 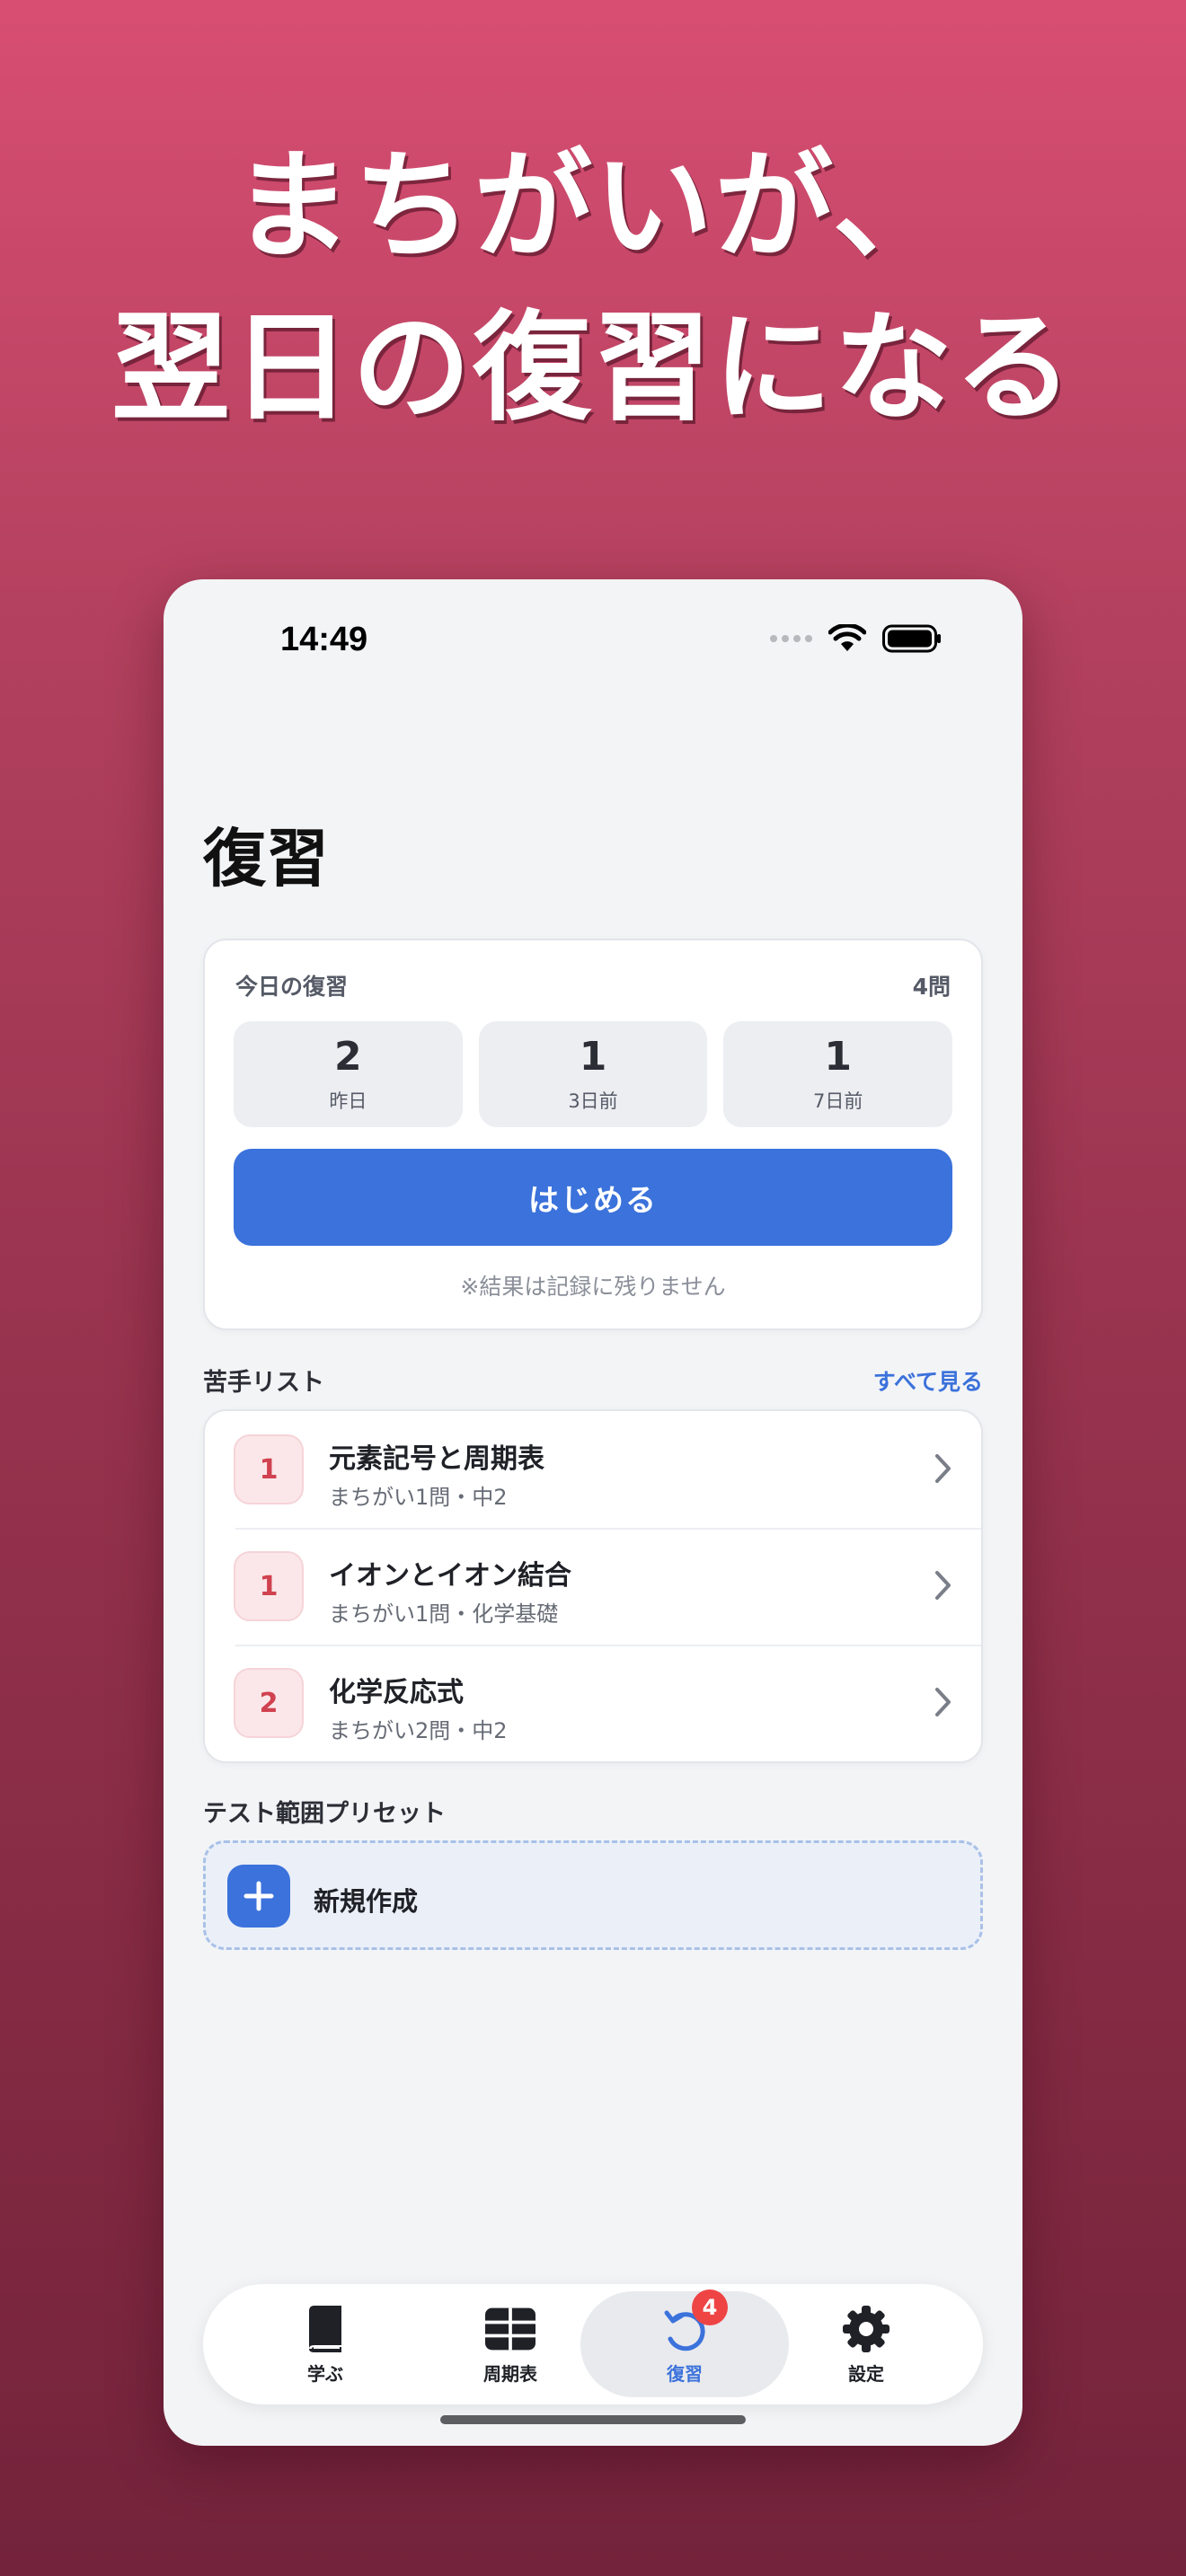 I want to click on tab-review: 4 復習, so click(x=684, y=2343).